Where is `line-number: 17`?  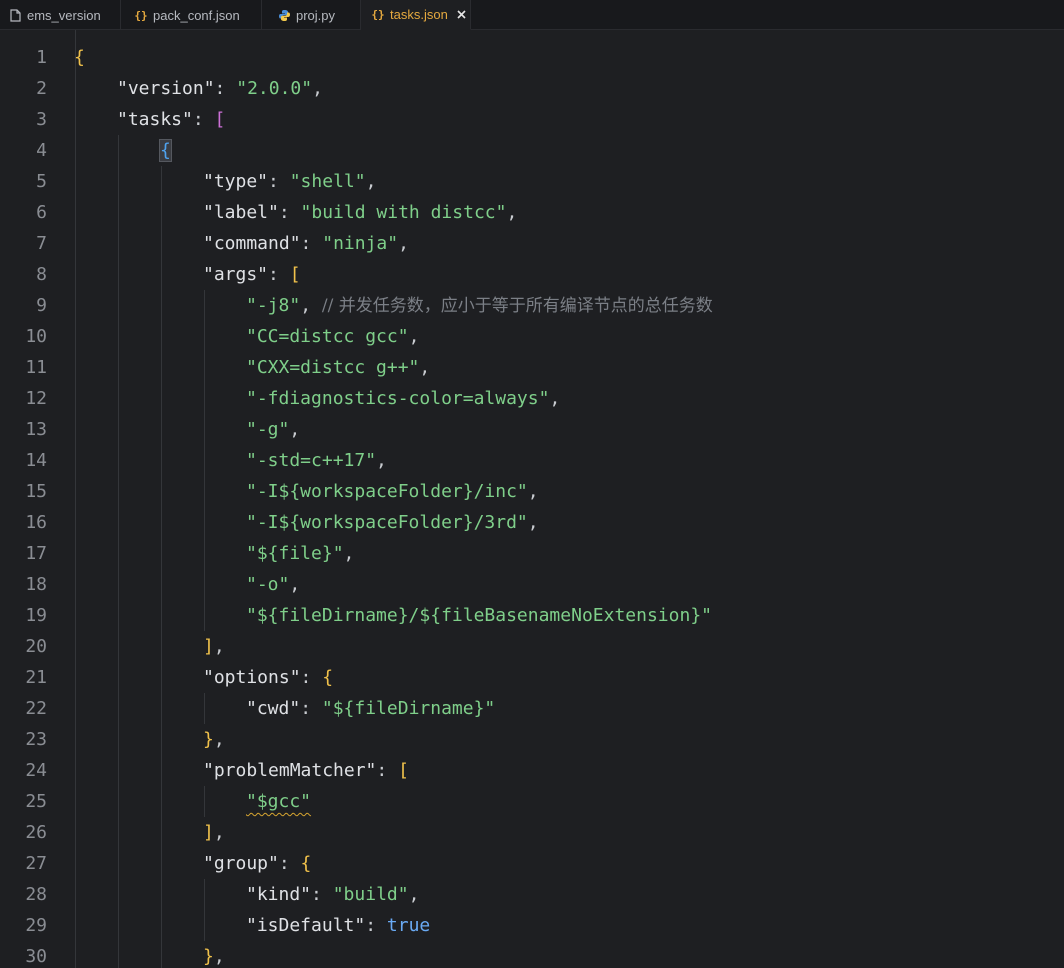 line-number: 17 is located at coordinates (36, 553).